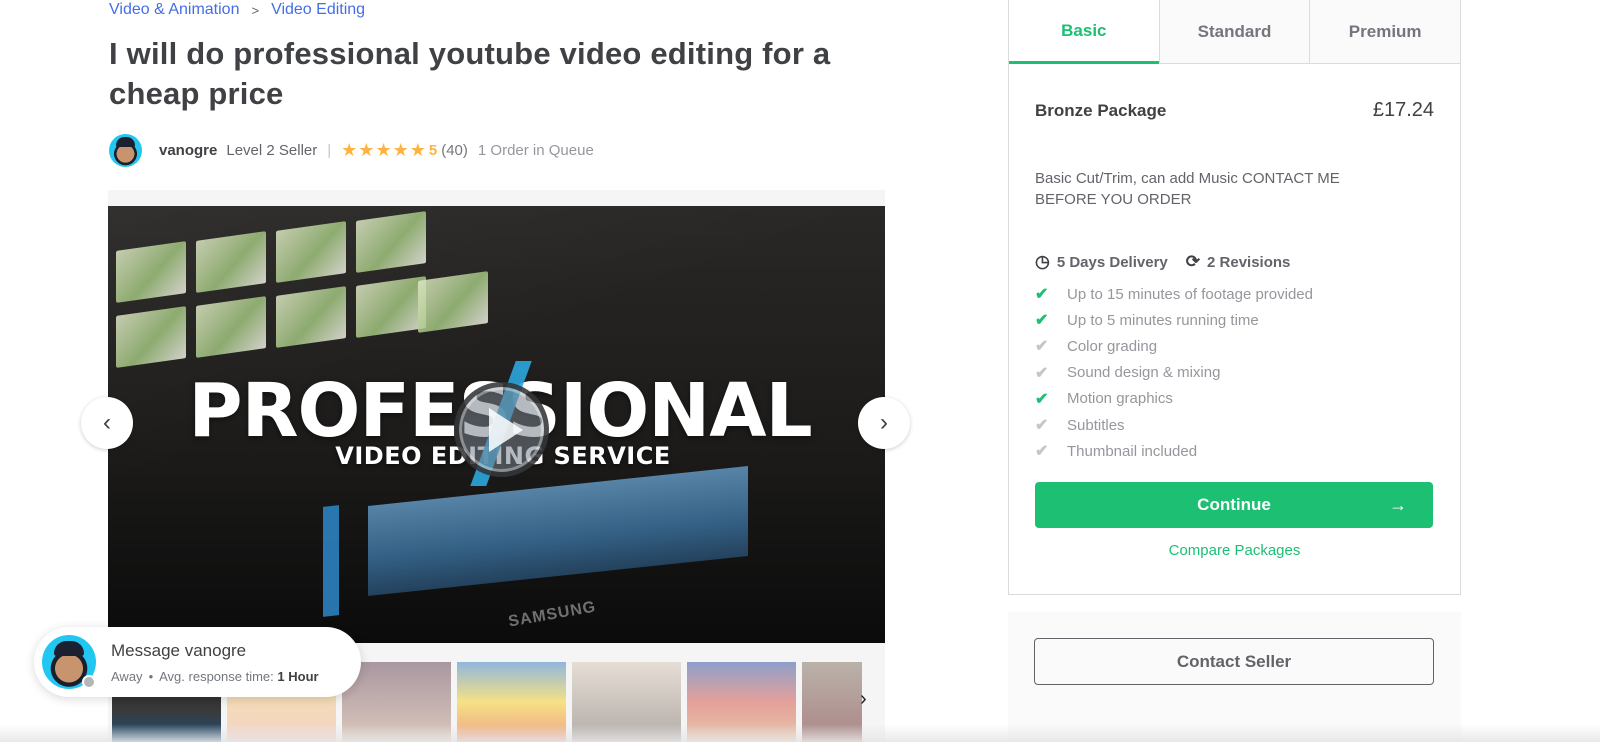 The image size is (1600, 742). What do you see at coordinates (1234, 346) in the screenshot?
I see `feature-item: ✔ Color grading` at bounding box center [1234, 346].